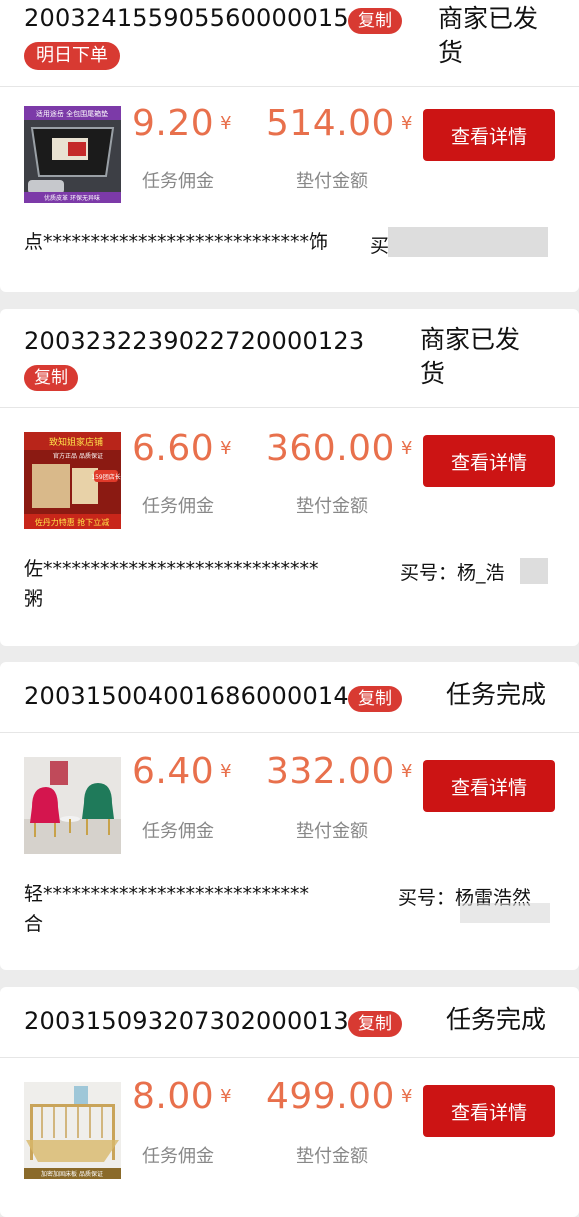 This screenshot has width=579, height=1217. I want to click on product-promo-image: 致知姐家店铺 官方正品 品质保证 159团店长 佐丹力特惠 抢下立减, so click(72, 480).